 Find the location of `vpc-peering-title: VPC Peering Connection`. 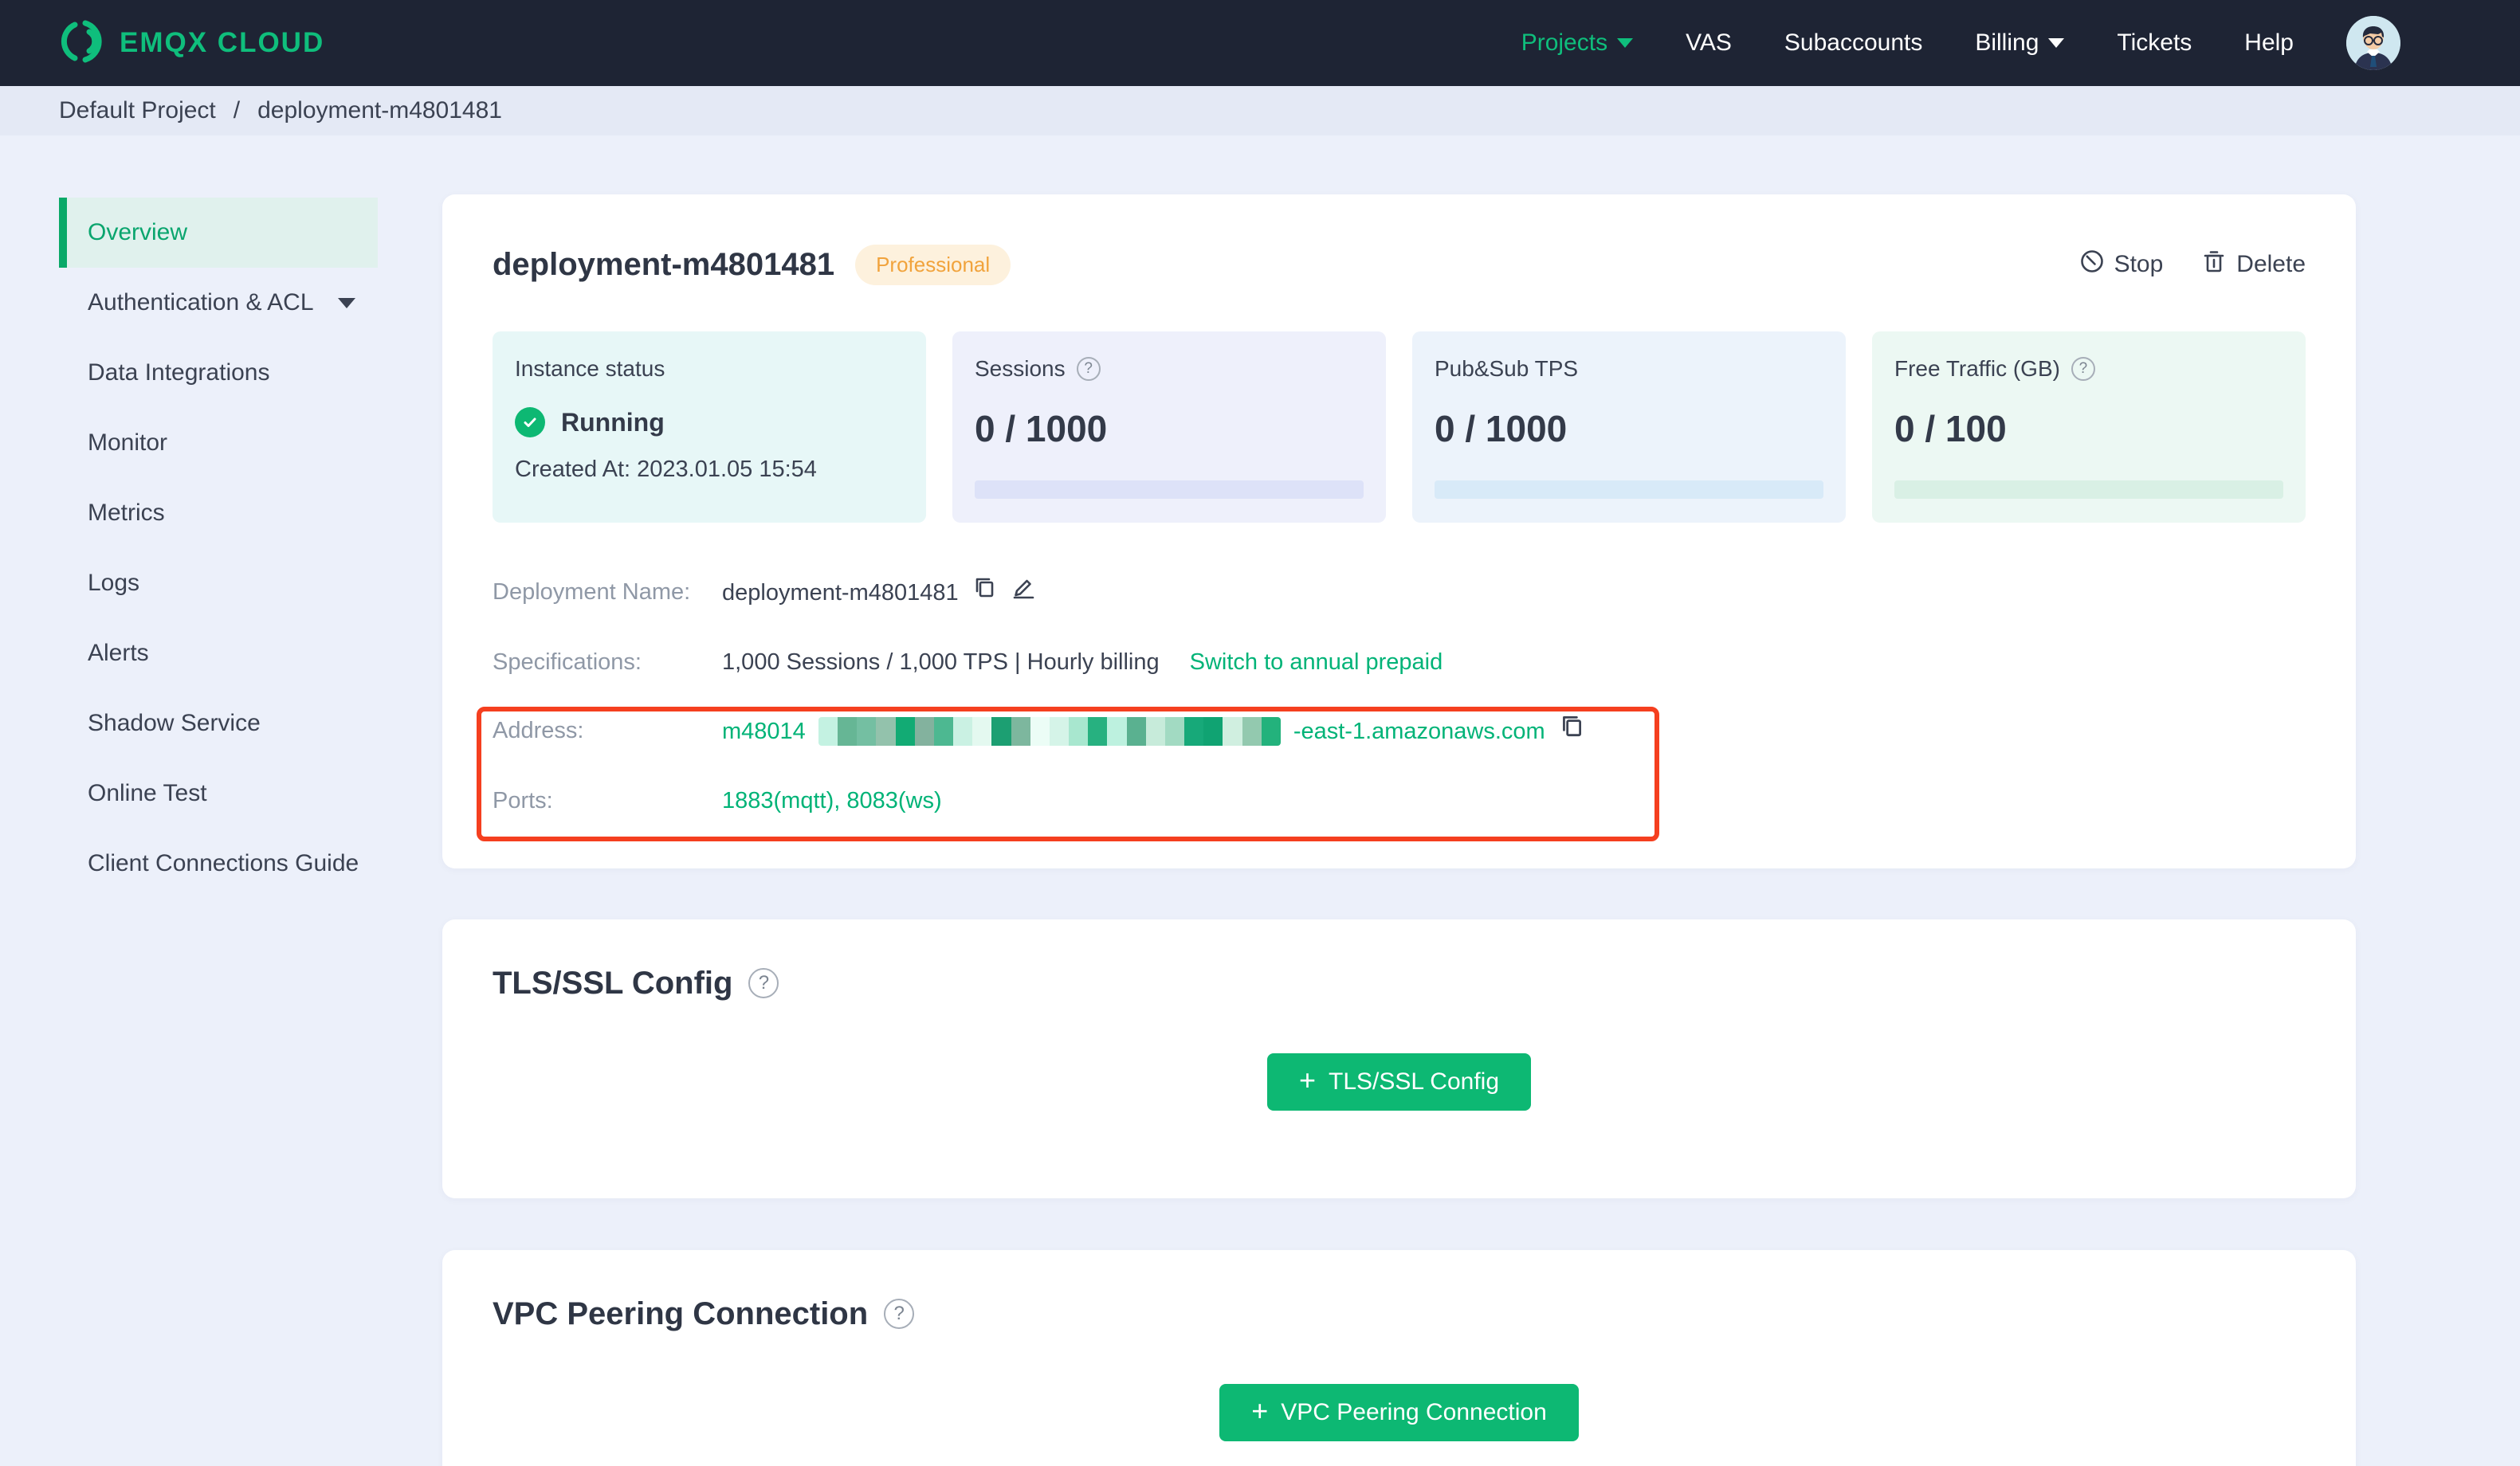

vpc-peering-title: VPC Peering Connection is located at coordinates (681, 1313).